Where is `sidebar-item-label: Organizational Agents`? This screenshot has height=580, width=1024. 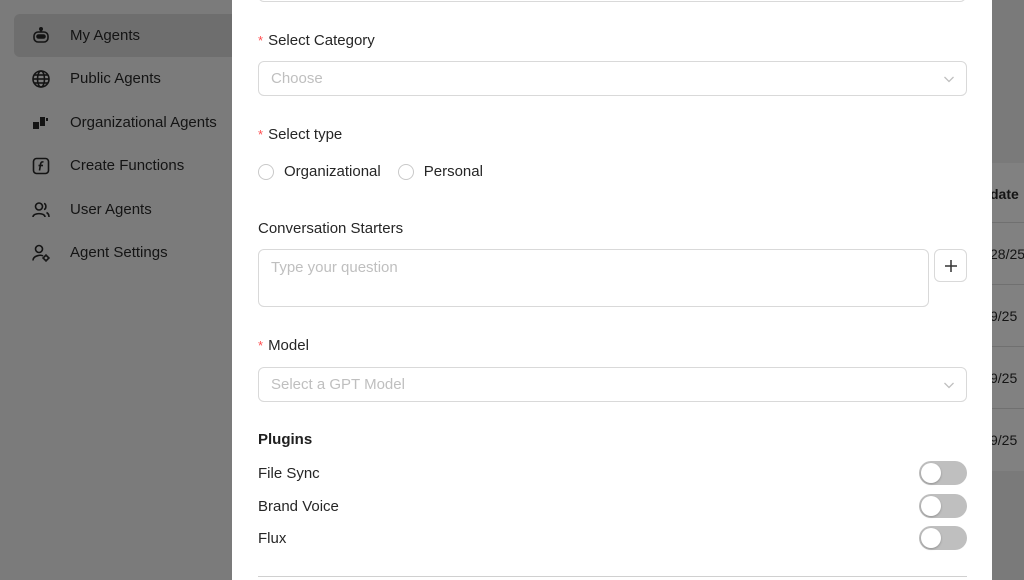 sidebar-item-label: Organizational Agents is located at coordinates (143, 122).